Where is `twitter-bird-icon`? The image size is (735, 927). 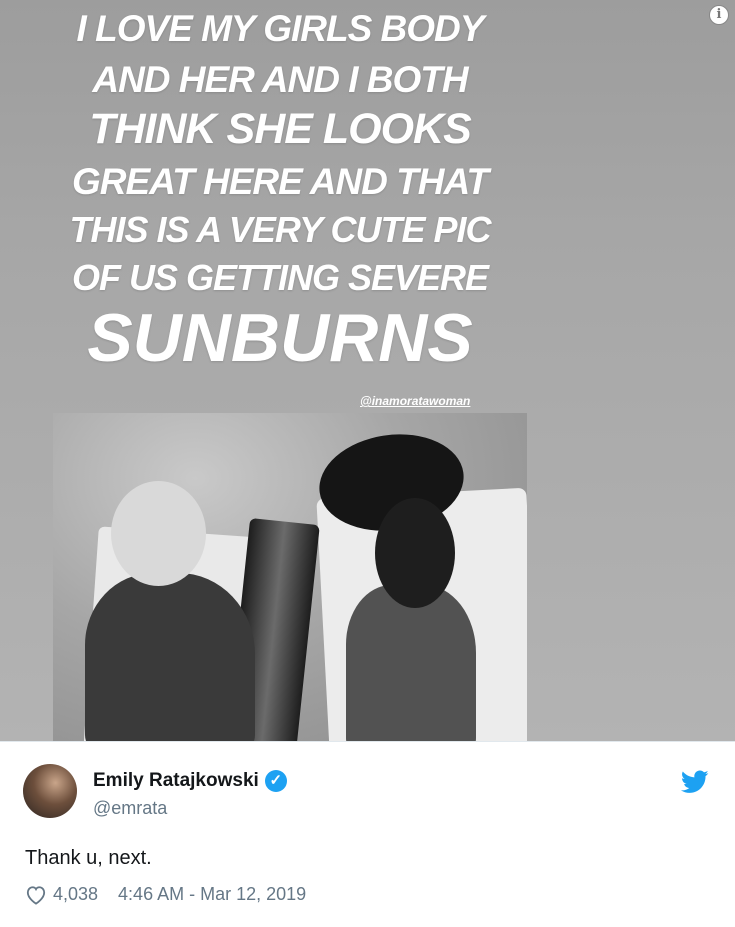 twitter-bird-icon is located at coordinates (695, 782).